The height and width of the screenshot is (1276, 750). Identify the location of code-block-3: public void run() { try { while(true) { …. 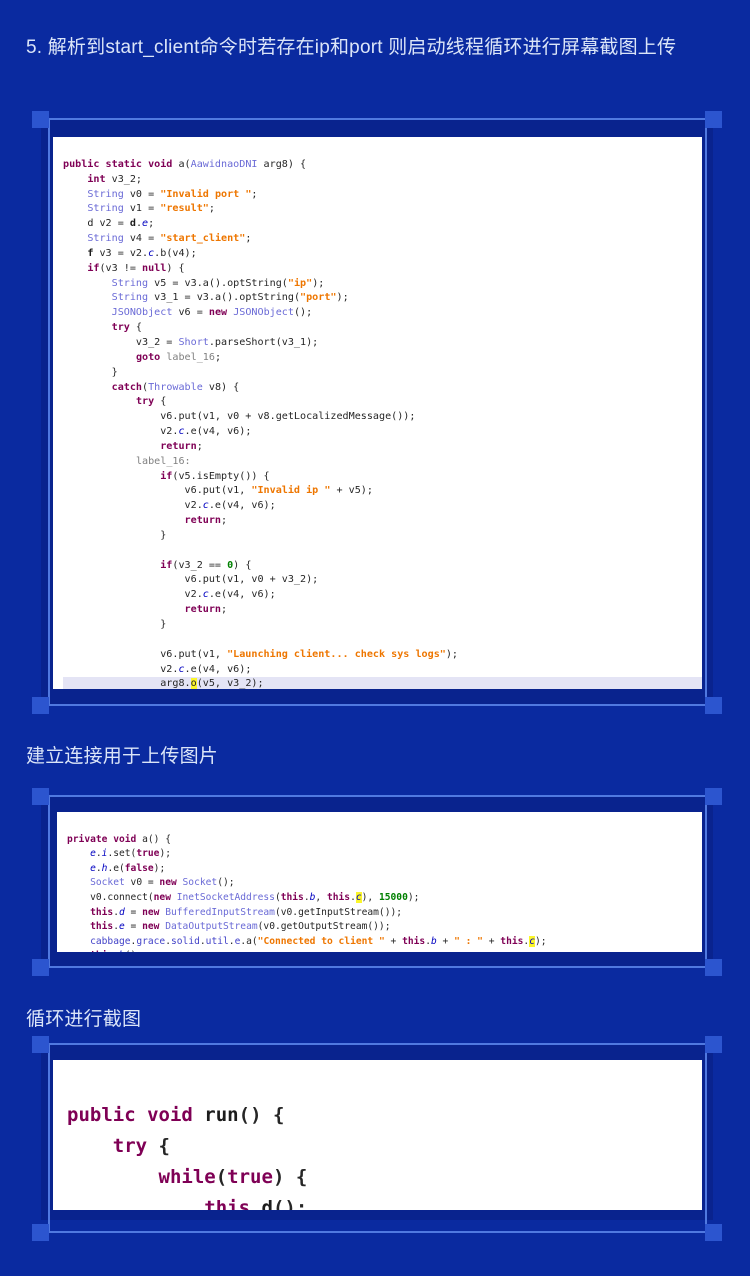
(377, 1135).